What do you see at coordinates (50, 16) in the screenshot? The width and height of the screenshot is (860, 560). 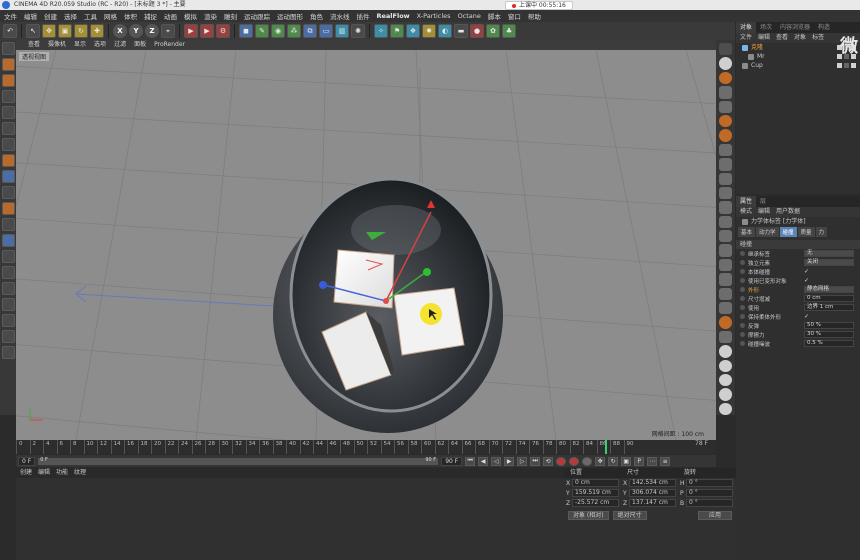 I see `menu-item: 创建` at bounding box center [50, 16].